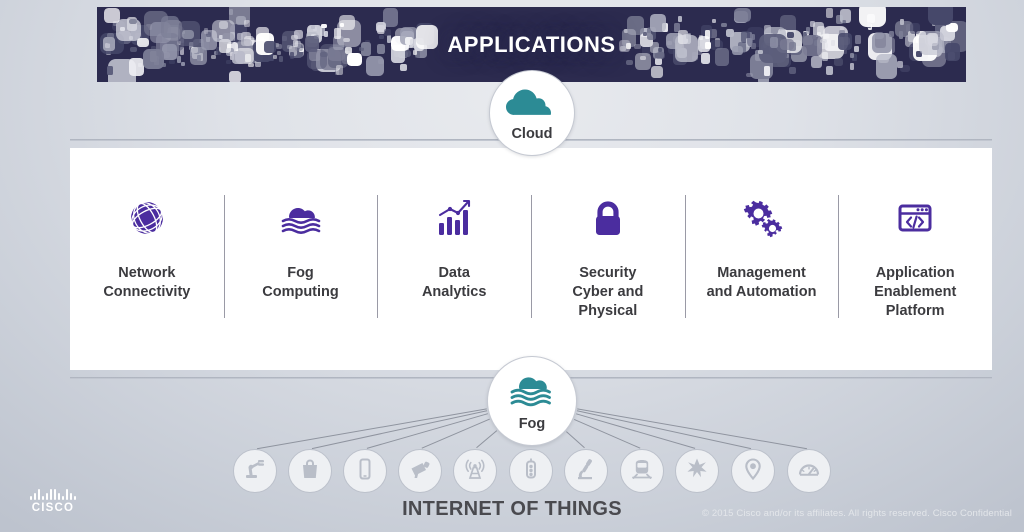 This screenshot has width=1024, height=532. I want to click on iot-thing-shopping-bag, so click(310, 471).